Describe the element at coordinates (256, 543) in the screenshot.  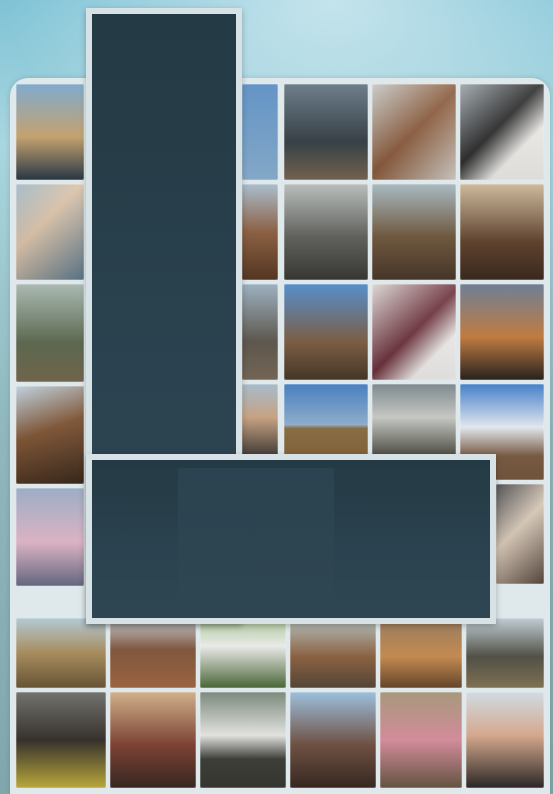
I see `letter-l-join` at that location.